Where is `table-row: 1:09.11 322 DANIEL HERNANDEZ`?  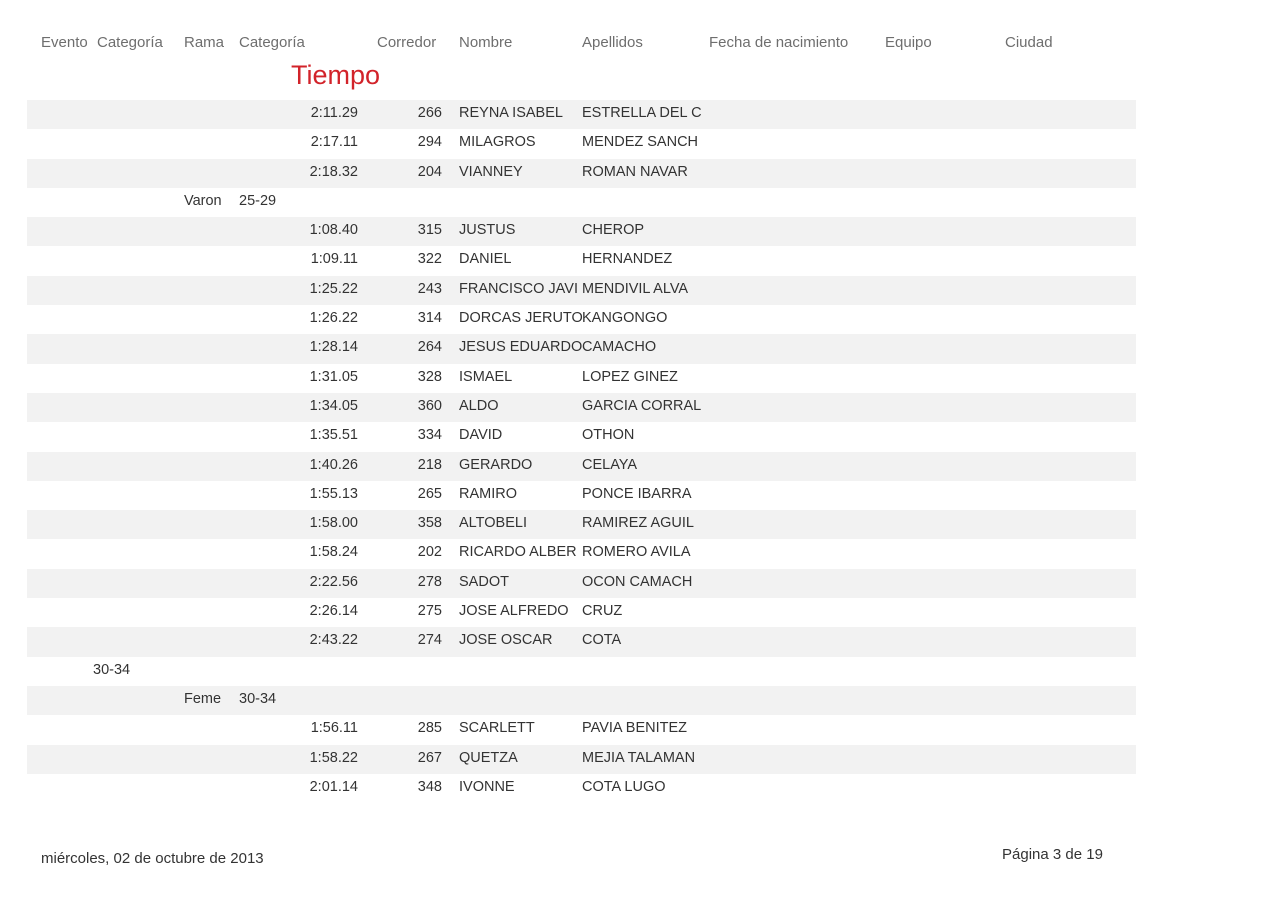
table-row: 1:09.11 322 DANIEL HERNANDEZ is located at coordinates (581, 260).